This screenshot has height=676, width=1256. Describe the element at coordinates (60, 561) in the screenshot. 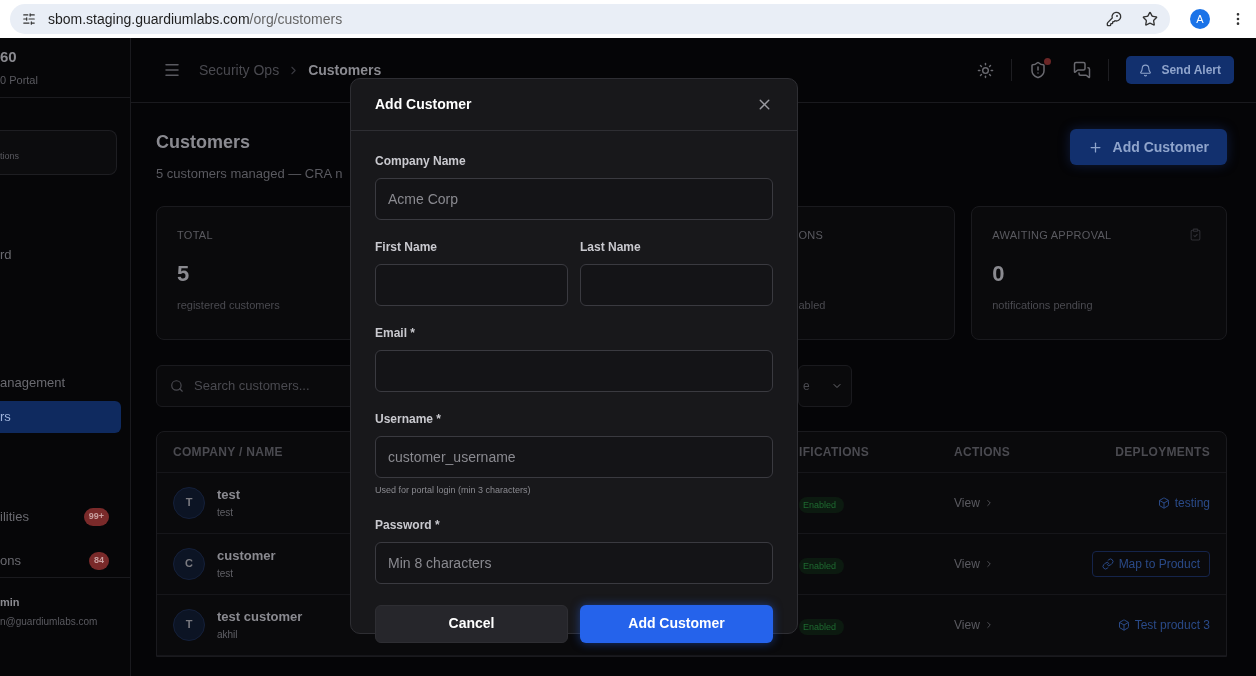

I see `nav-item: ons 84` at that location.